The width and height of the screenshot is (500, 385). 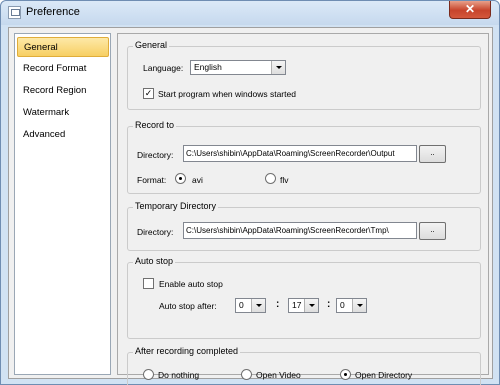 What do you see at coordinates (152, 180) in the screenshot?
I see `format-label: Format:` at bounding box center [152, 180].